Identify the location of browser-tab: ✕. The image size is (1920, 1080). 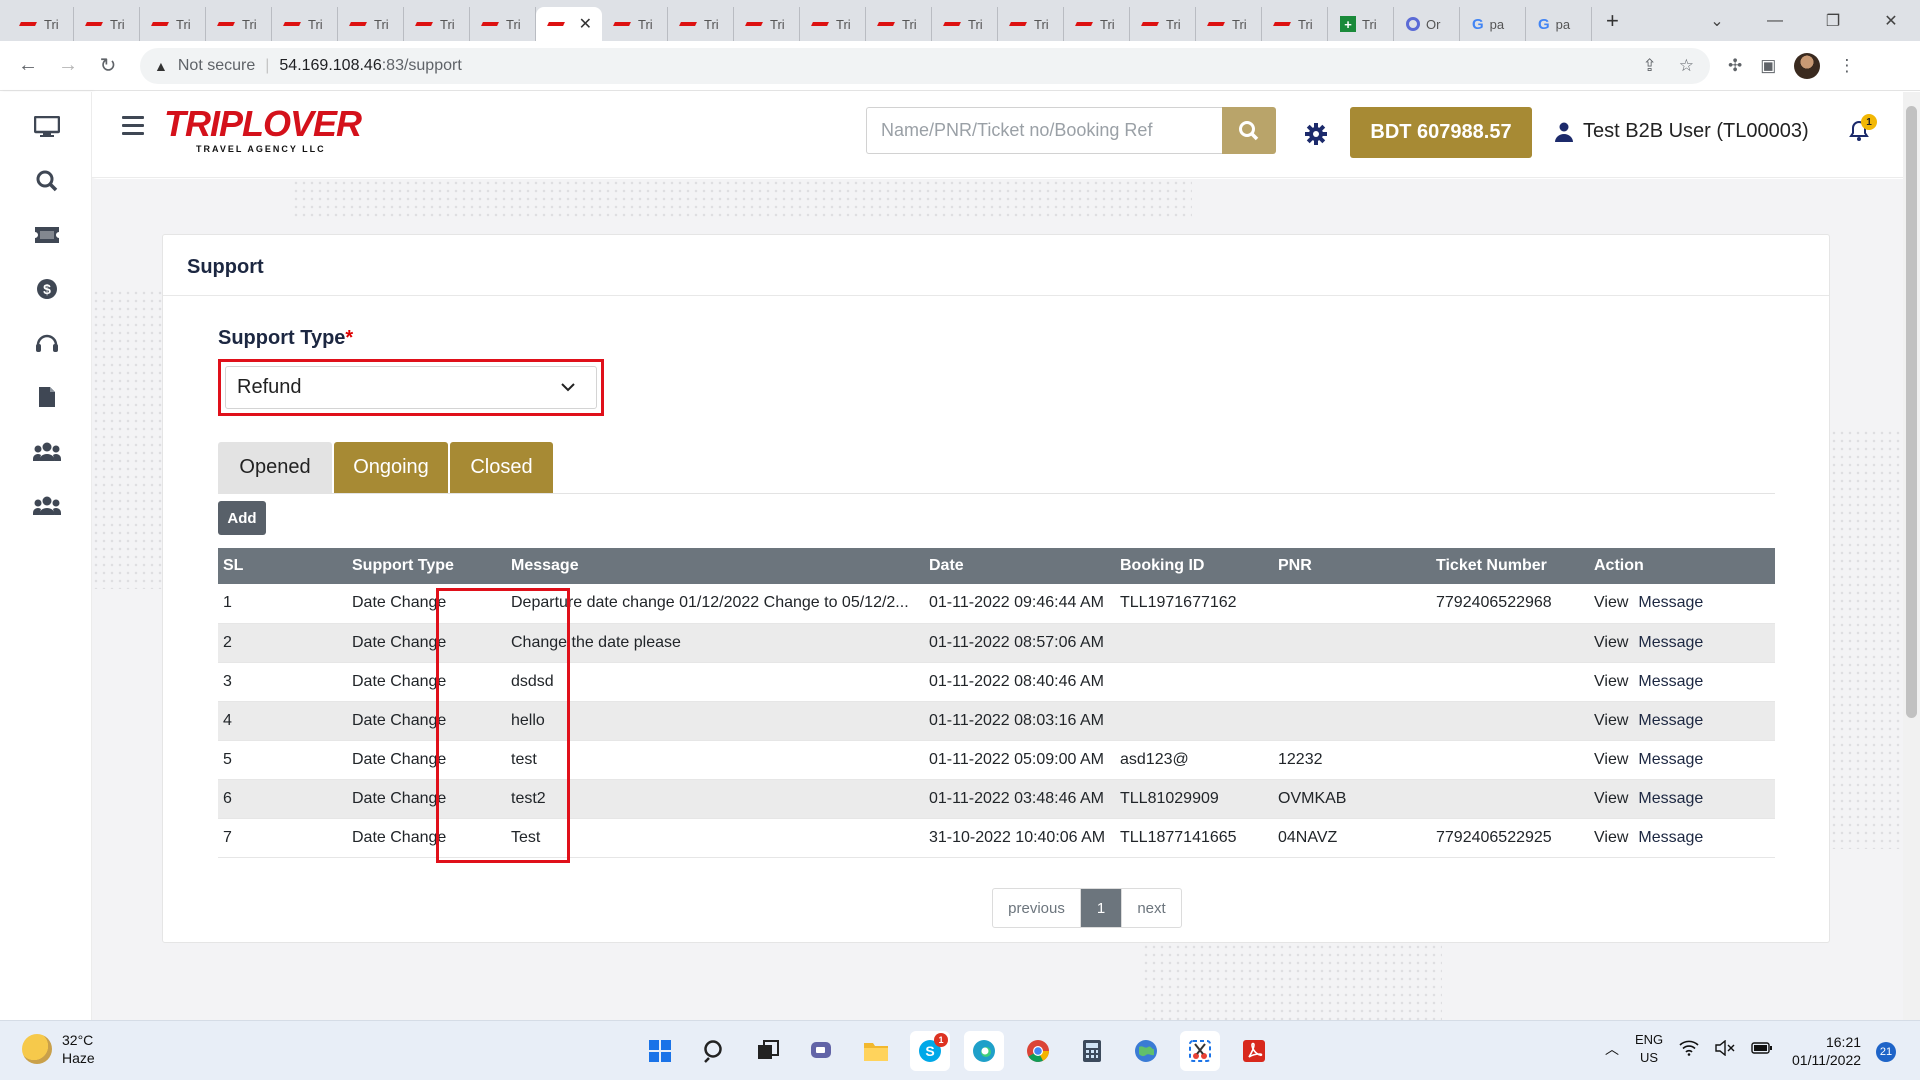
(569, 24).